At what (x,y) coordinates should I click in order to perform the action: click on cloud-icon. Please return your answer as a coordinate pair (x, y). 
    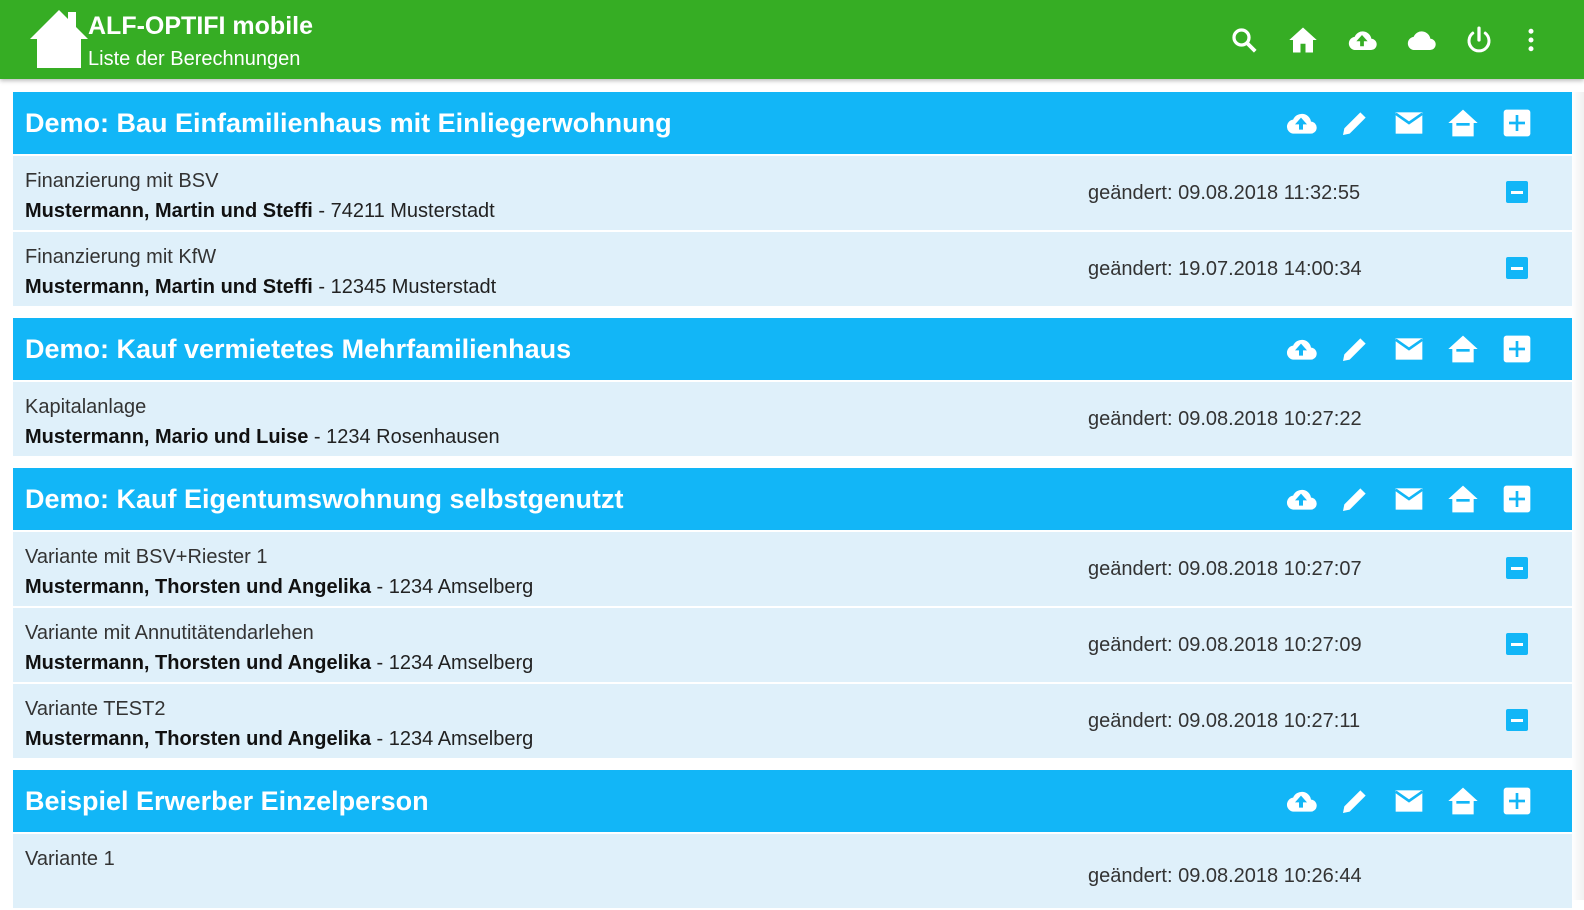
    Looking at the image, I should click on (1421, 41).